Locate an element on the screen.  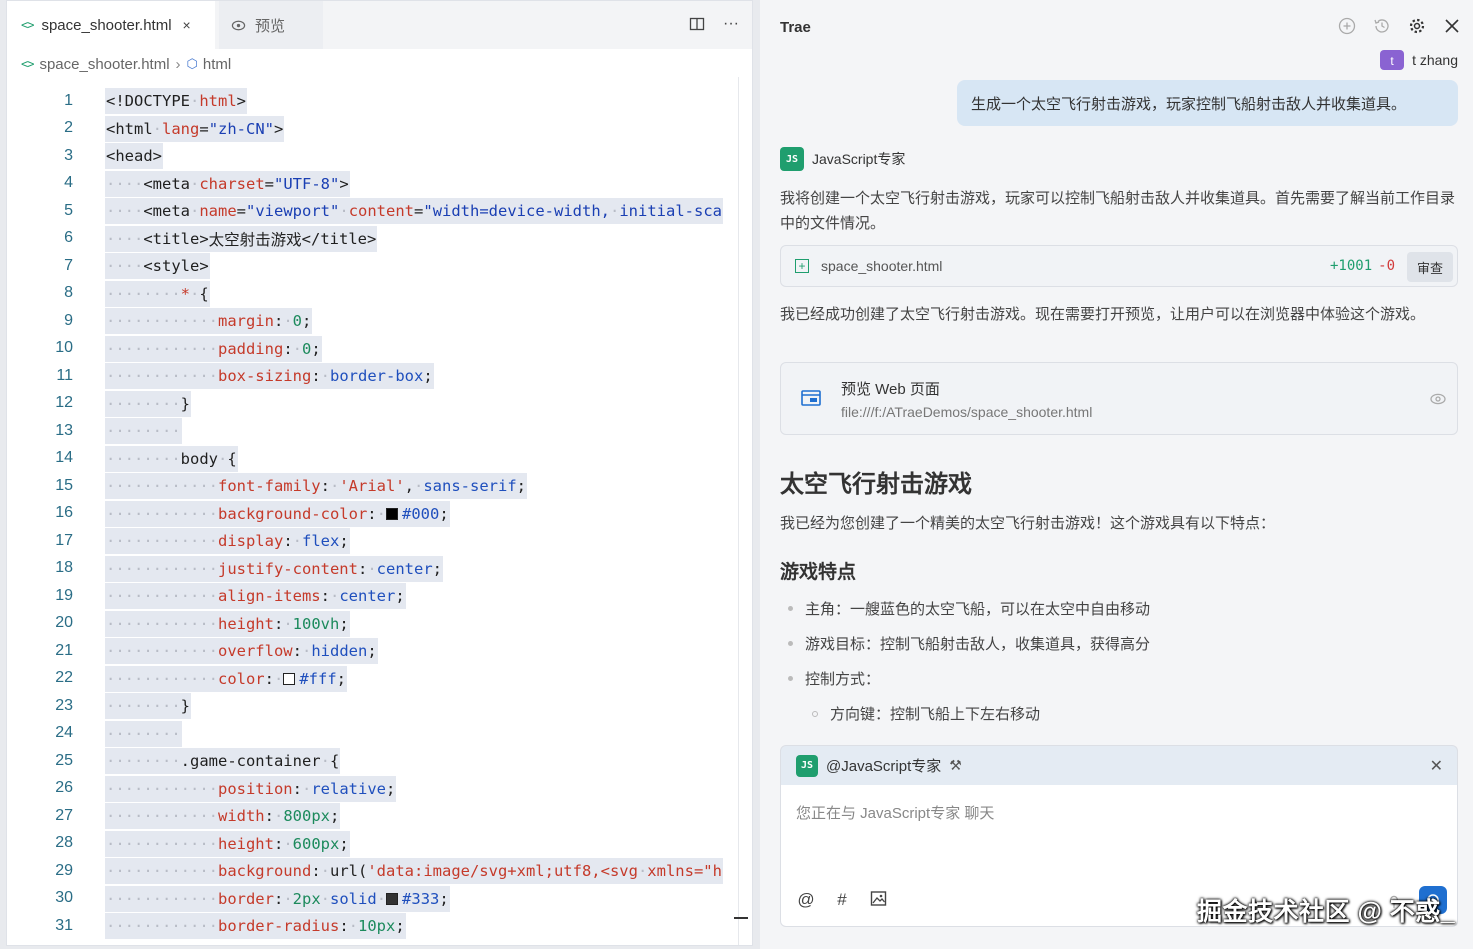
code-line: 2 <html · lang = "zh-CN" > is located at coordinates (379, 129).